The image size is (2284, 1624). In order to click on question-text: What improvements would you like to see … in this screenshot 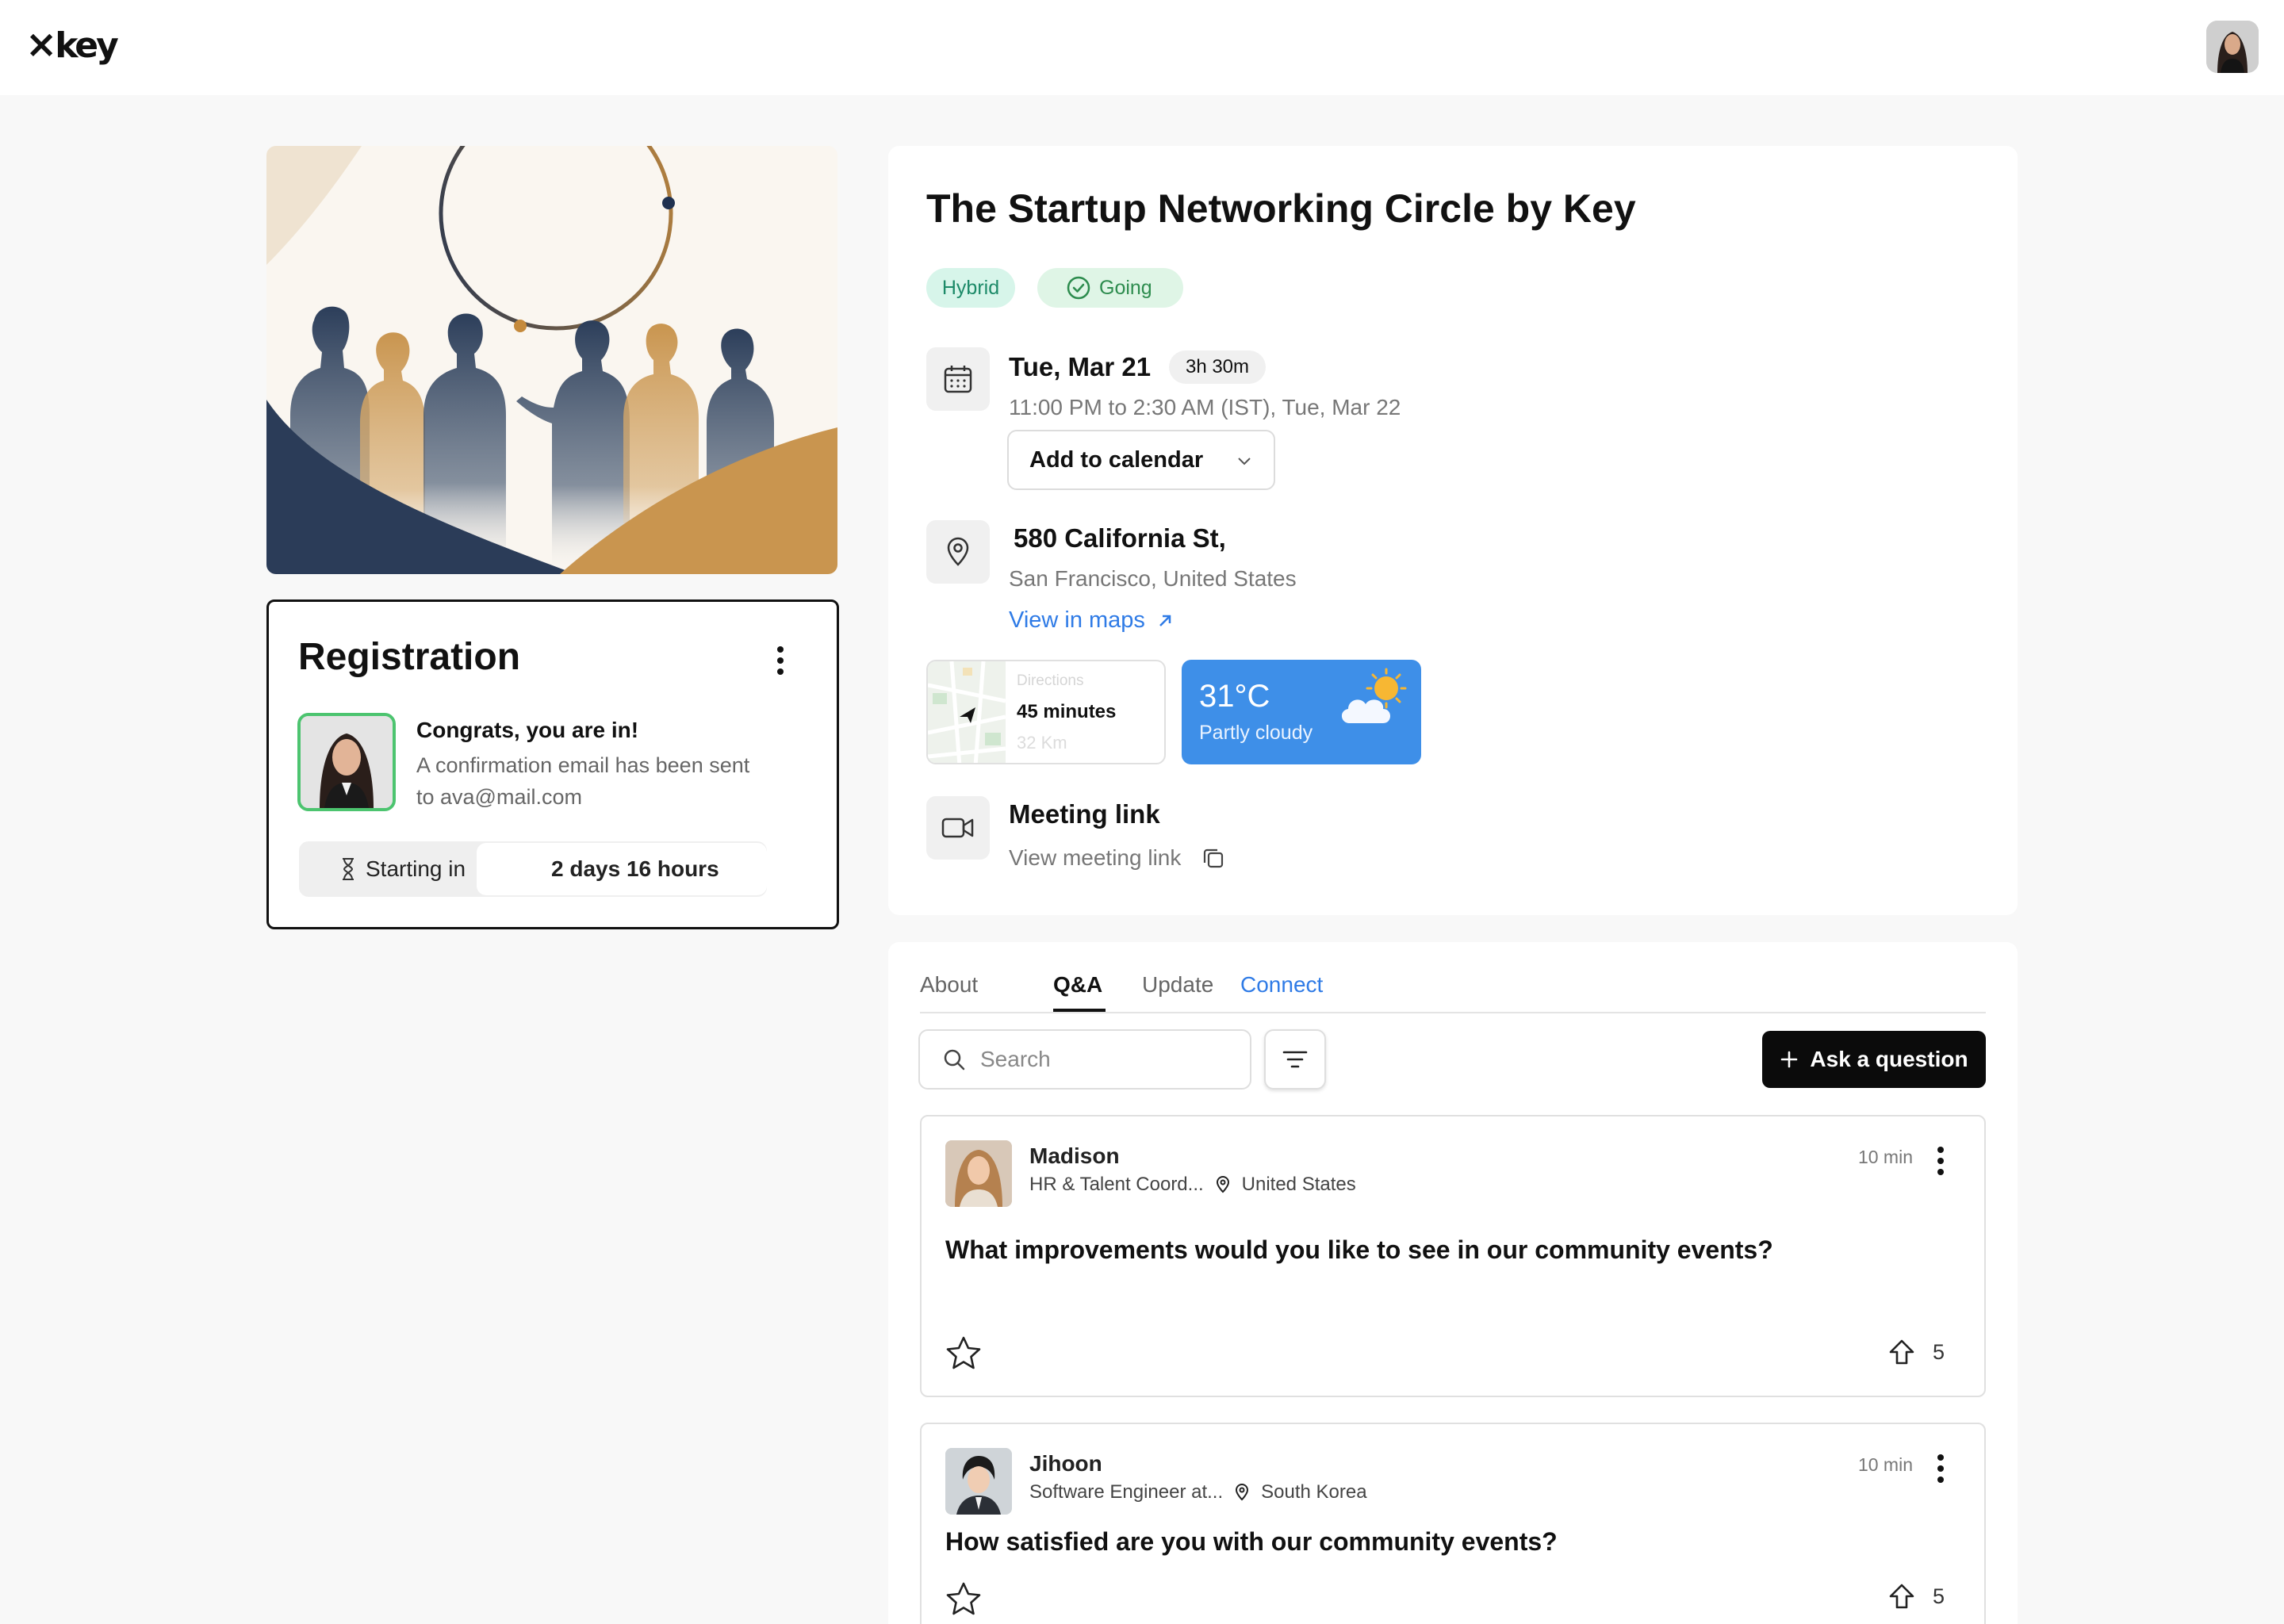, I will do `click(1359, 1249)`.